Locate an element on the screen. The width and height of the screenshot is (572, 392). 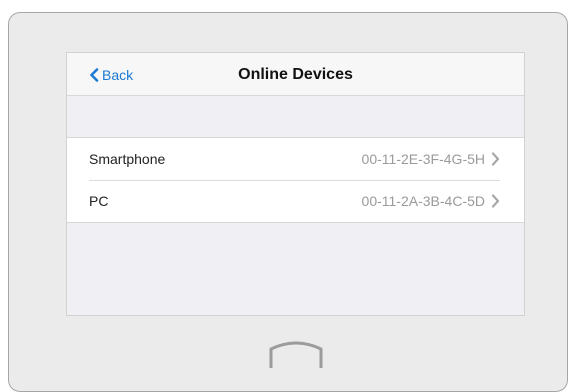
home-button-icon is located at coordinates (296, 354).